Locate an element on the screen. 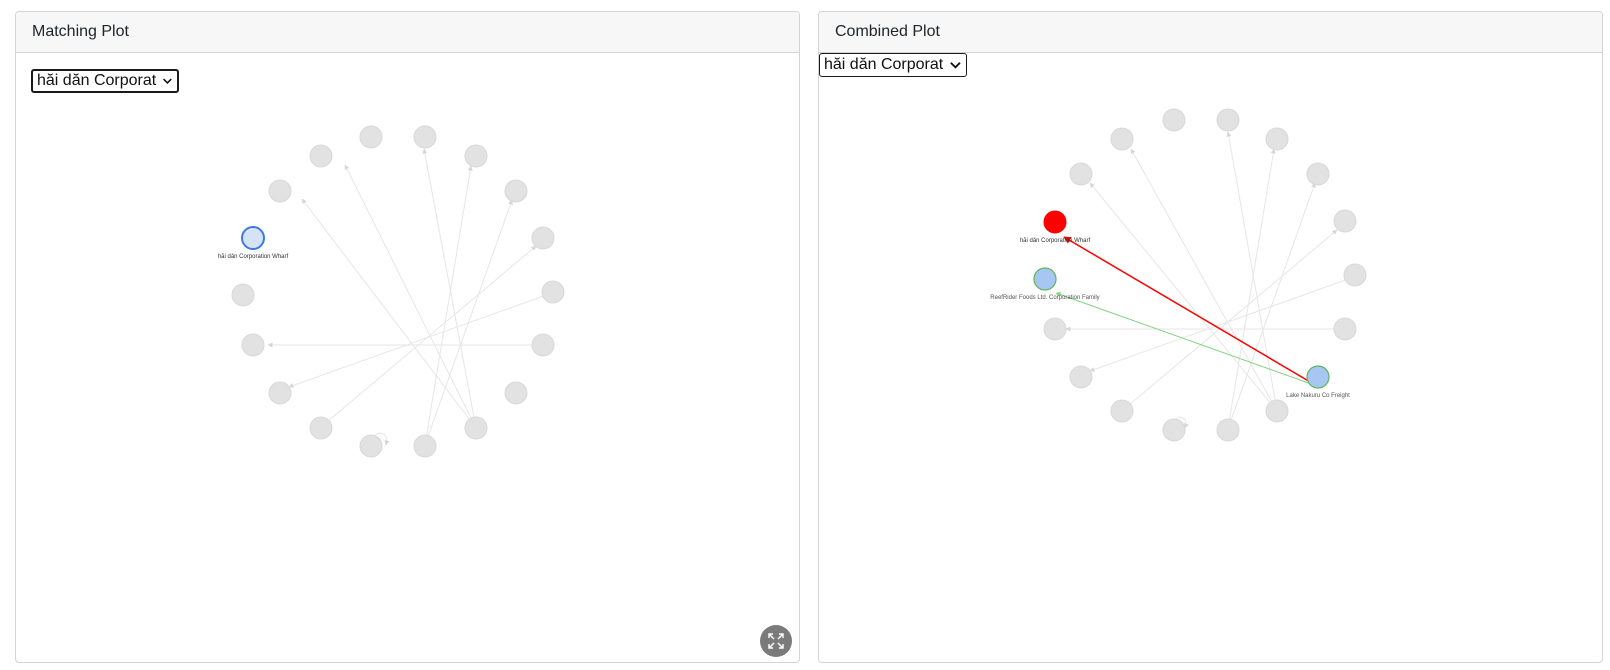 This screenshot has height=670, width=1610. highlighted-green-node is located at coordinates (1045, 279).